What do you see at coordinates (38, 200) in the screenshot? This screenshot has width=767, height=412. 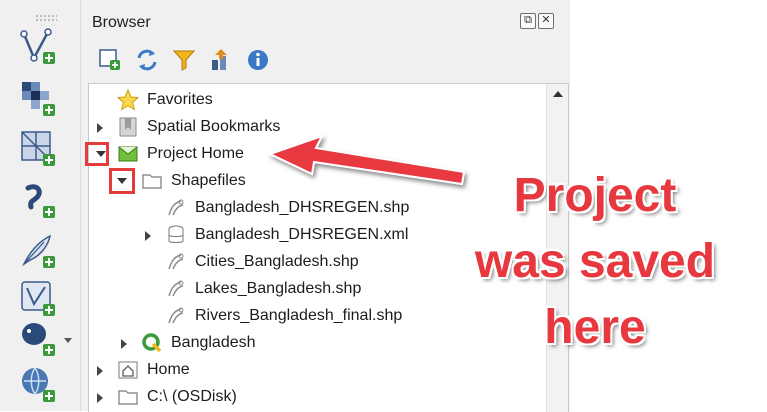 I see `delimited-text-layer-icon` at bounding box center [38, 200].